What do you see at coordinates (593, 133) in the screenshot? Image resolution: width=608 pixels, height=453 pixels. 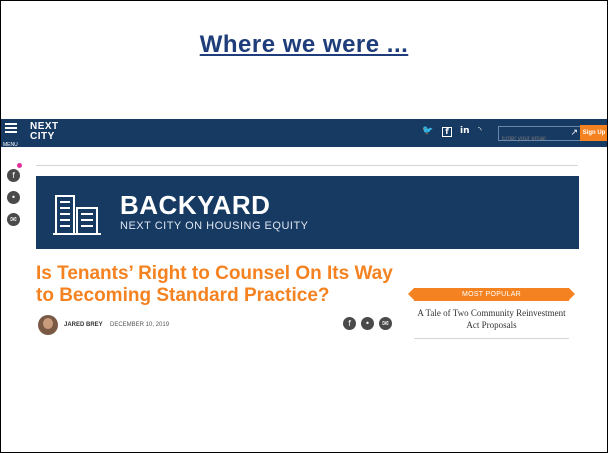 I see `signup-button: Sign Up` at bounding box center [593, 133].